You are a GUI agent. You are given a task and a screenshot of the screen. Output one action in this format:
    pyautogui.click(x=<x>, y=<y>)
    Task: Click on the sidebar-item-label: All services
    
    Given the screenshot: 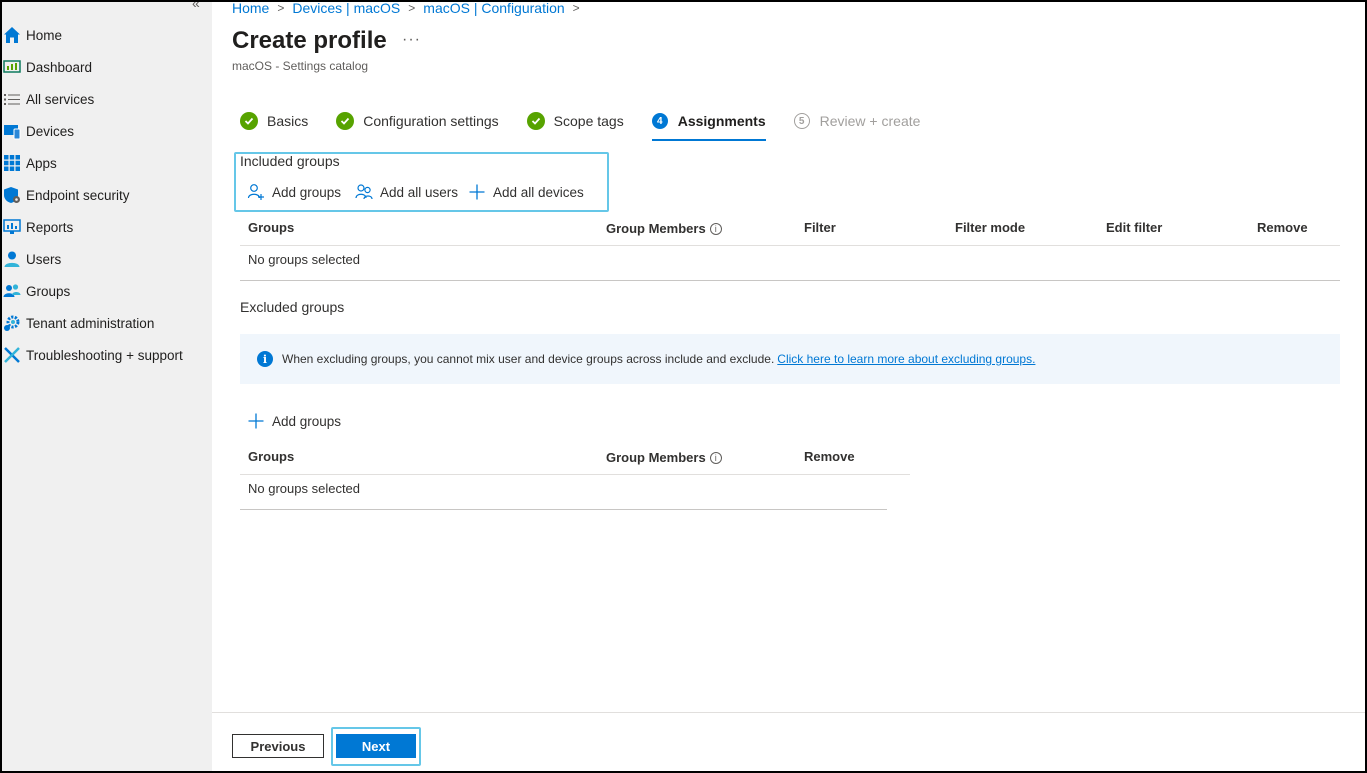 What is the action you would take?
    pyautogui.click(x=60, y=99)
    